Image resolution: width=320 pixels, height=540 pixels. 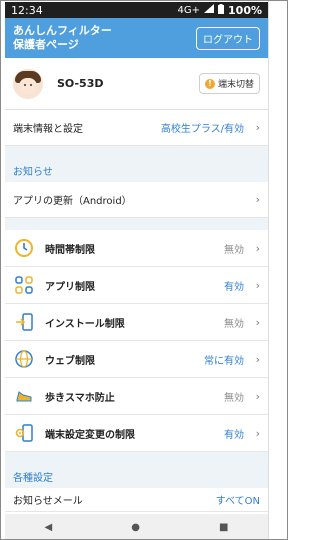 I want to click on page-title: あんしんフィルター 保護者ページ, so click(x=62, y=38).